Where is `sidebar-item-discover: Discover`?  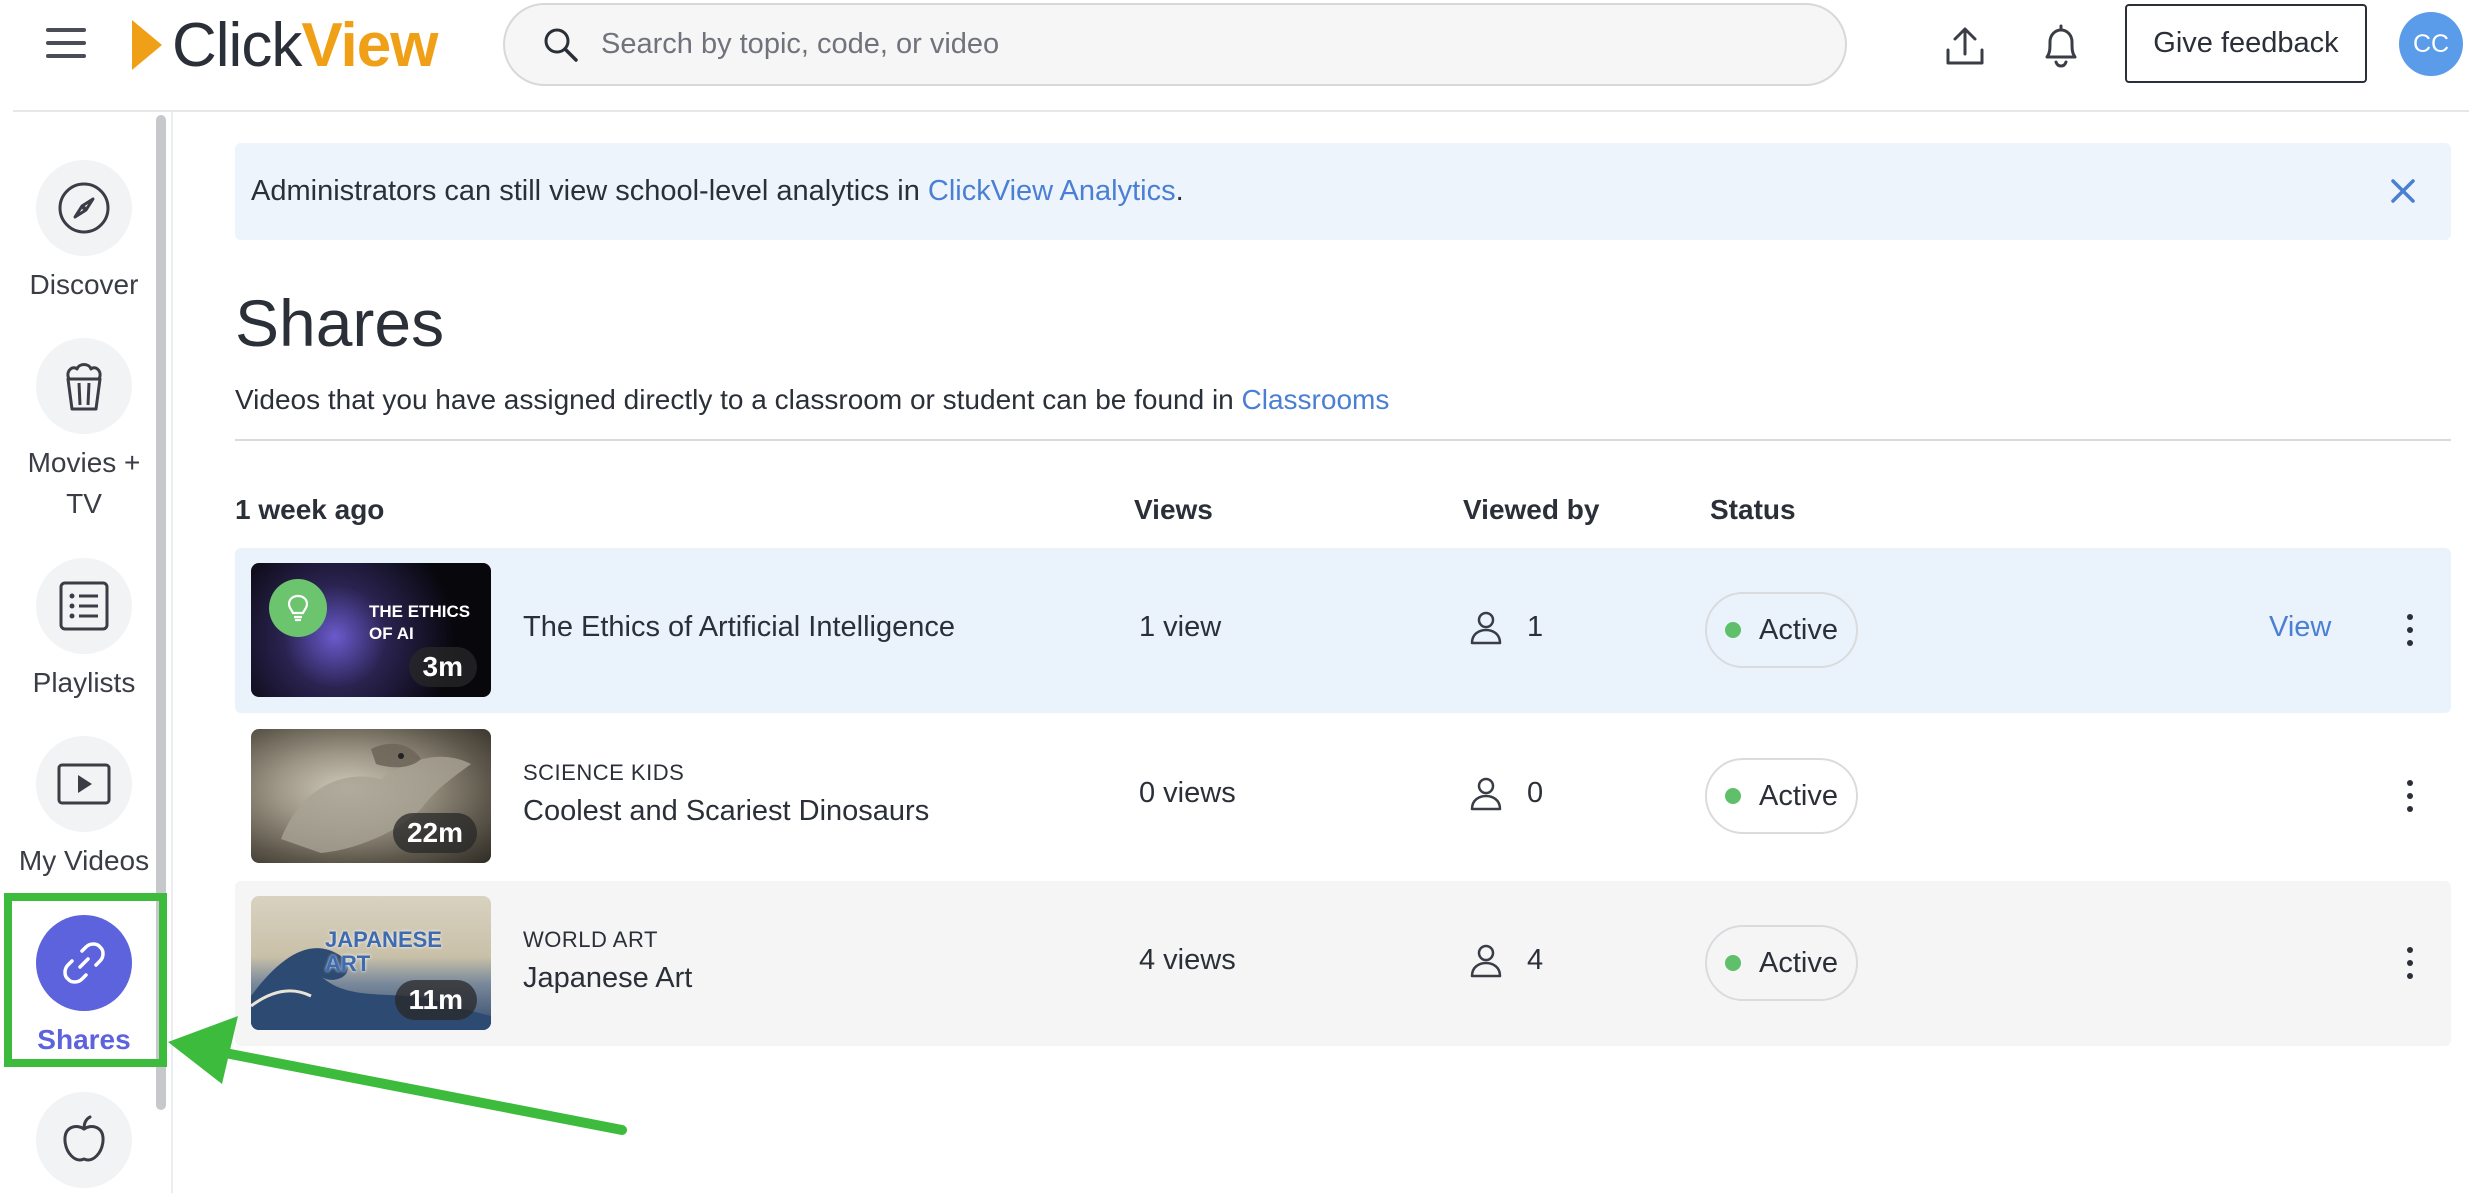
sidebar-item-discover: Discover is located at coordinates (84, 232).